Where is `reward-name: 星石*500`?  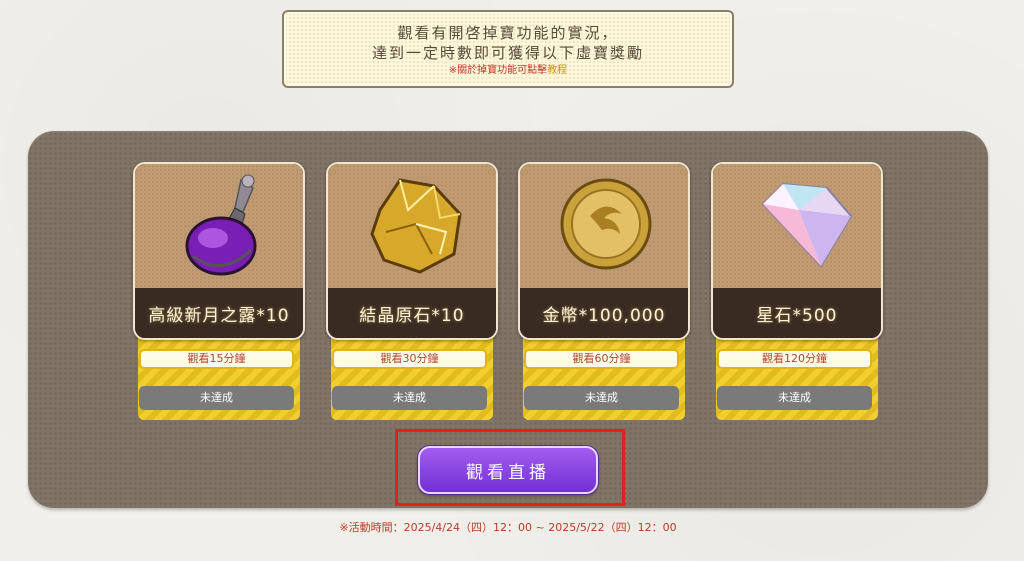
reward-name: 星石*500 is located at coordinates (797, 313).